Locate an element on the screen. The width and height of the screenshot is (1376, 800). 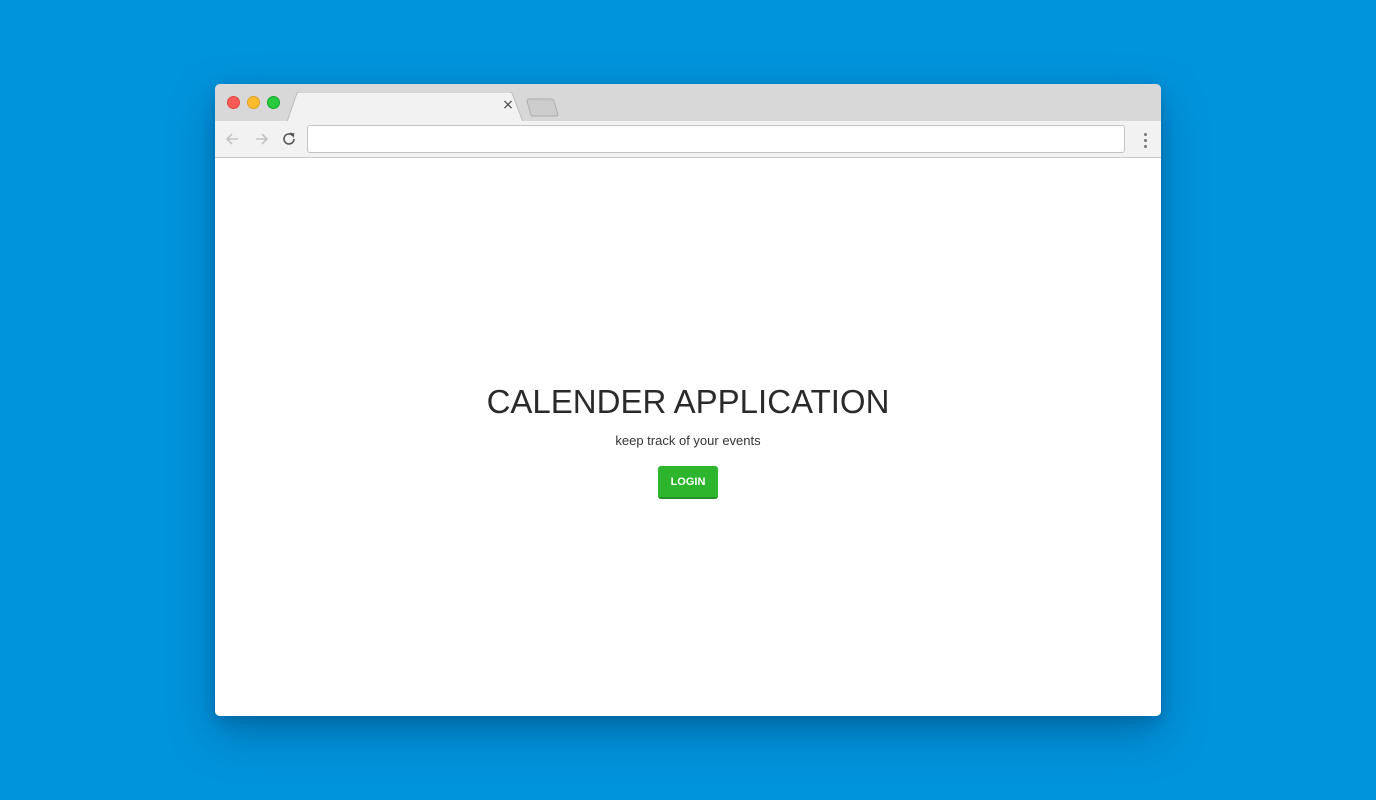
reload-icon is located at coordinates (289, 138).